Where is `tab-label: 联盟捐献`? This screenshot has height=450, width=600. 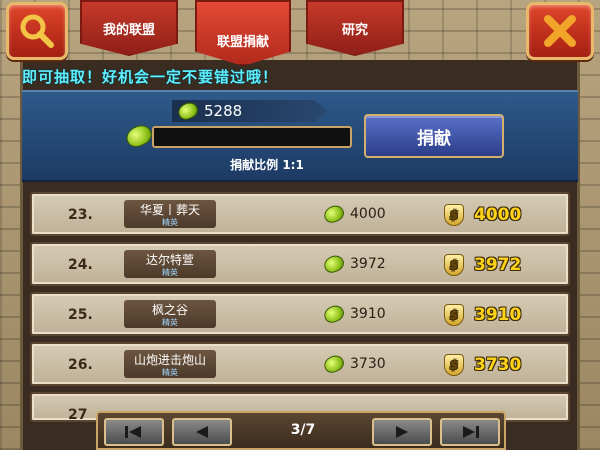
tab-label: 联盟捐献 is located at coordinates (242, 42).